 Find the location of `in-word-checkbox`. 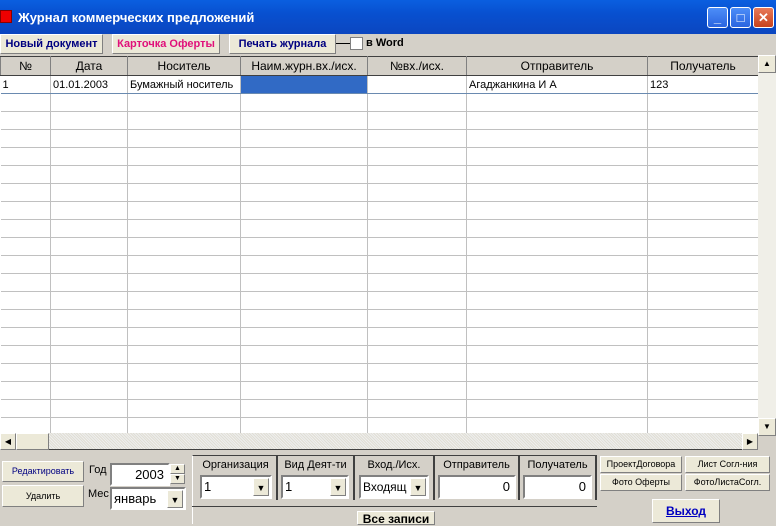

in-word-checkbox is located at coordinates (356, 43).